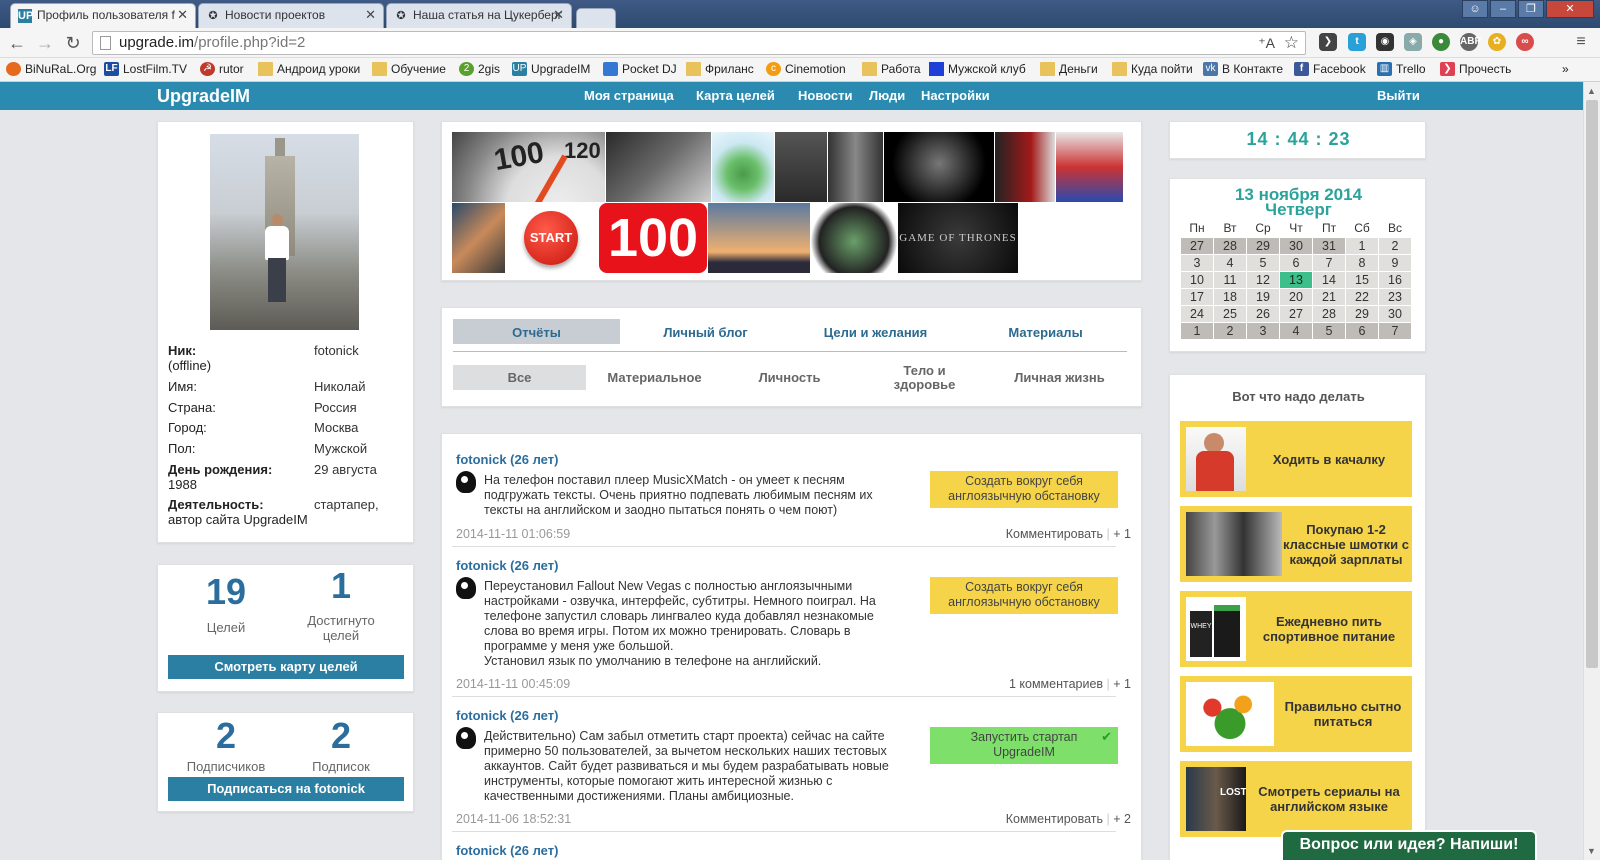  What do you see at coordinates (1152, 69) in the screenshot?
I see `bookmark-item: Куда пойти` at bounding box center [1152, 69].